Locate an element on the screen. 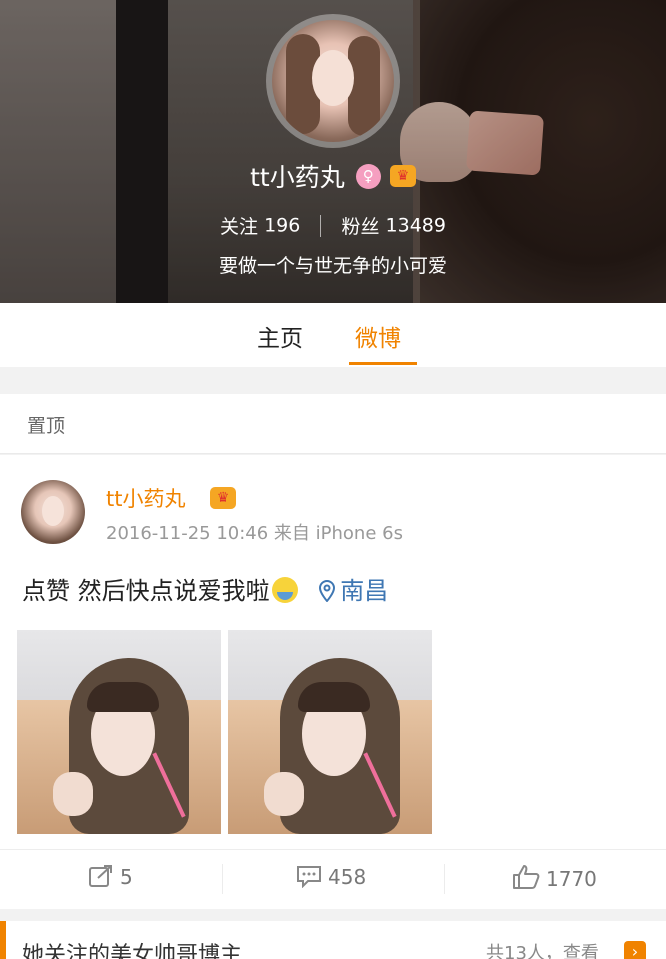 The image size is (666, 959). female-icon: ♀ is located at coordinates (368, 176).